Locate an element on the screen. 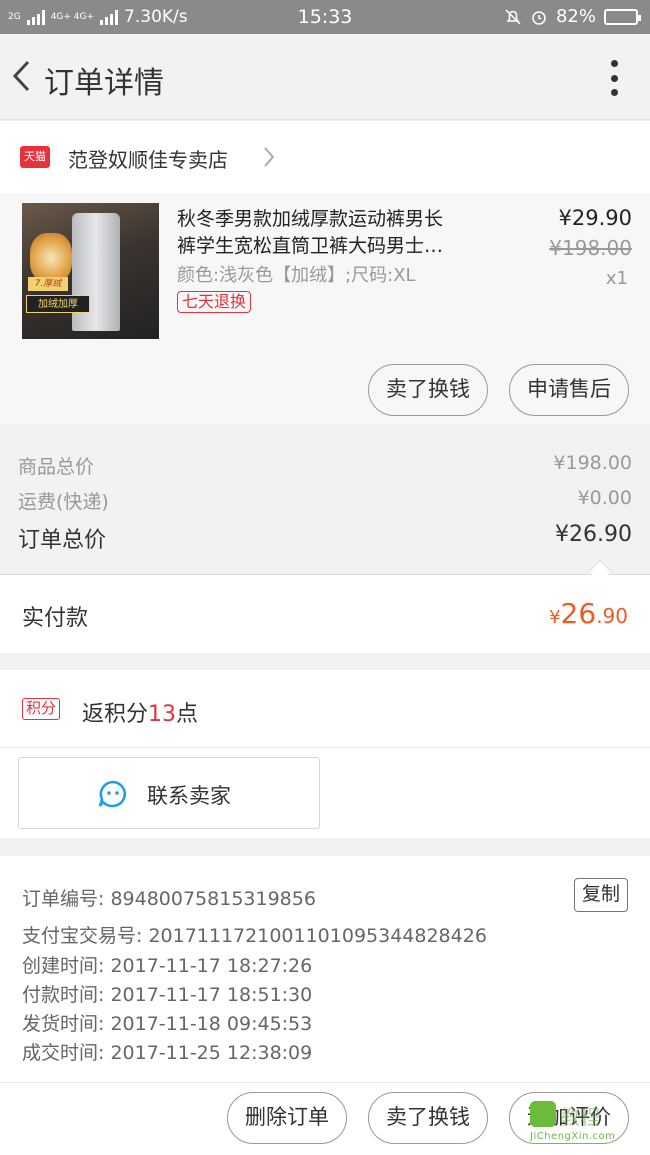 The width and height of the screenshot is (650, 1155). points-text: 返积分13点 is located at coordinates (140, 712).